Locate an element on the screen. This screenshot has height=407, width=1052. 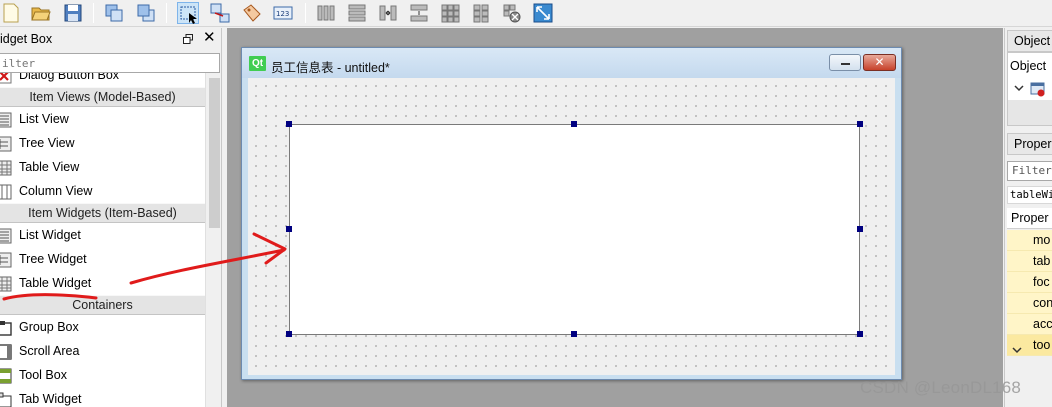
edit-tab-order-icon: 123 is located at coordinates (283, 13).